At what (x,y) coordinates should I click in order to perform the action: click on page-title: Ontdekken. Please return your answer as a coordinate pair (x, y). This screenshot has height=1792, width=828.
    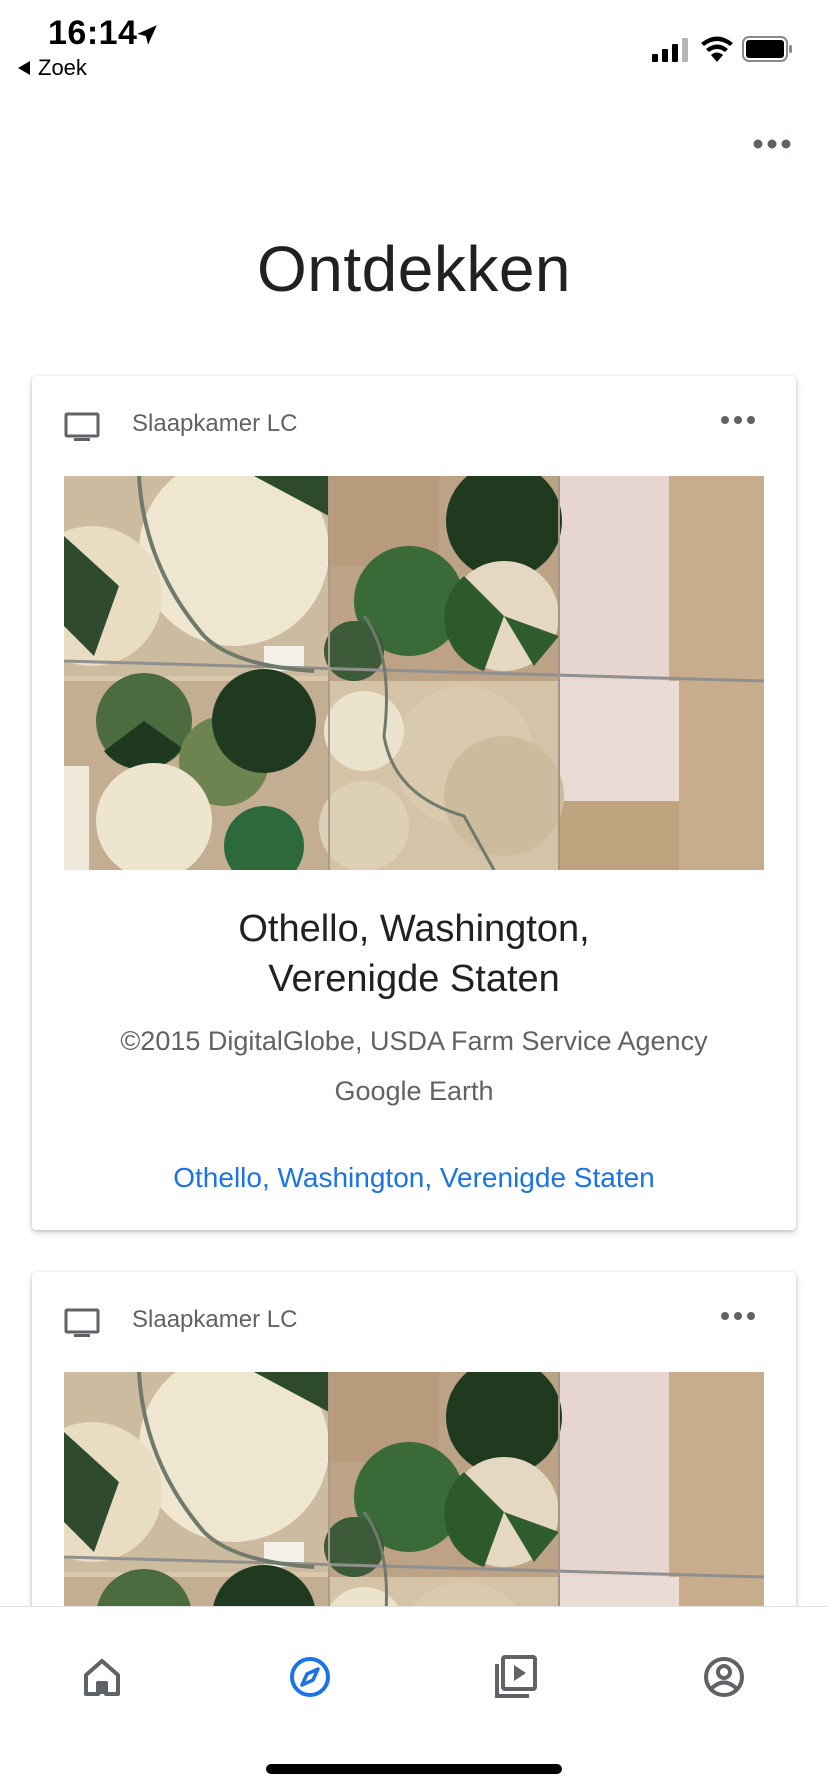
    Looking at the image, I should click on (414, 269).